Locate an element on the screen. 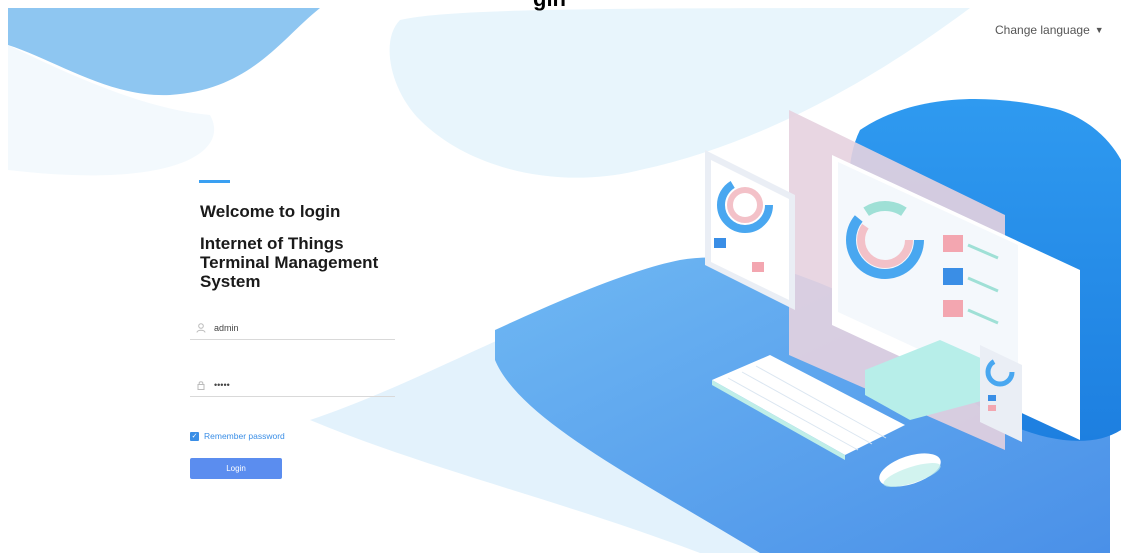 This screenshot has height=553, width=1121. username-input is located at coordinates (299, 328).